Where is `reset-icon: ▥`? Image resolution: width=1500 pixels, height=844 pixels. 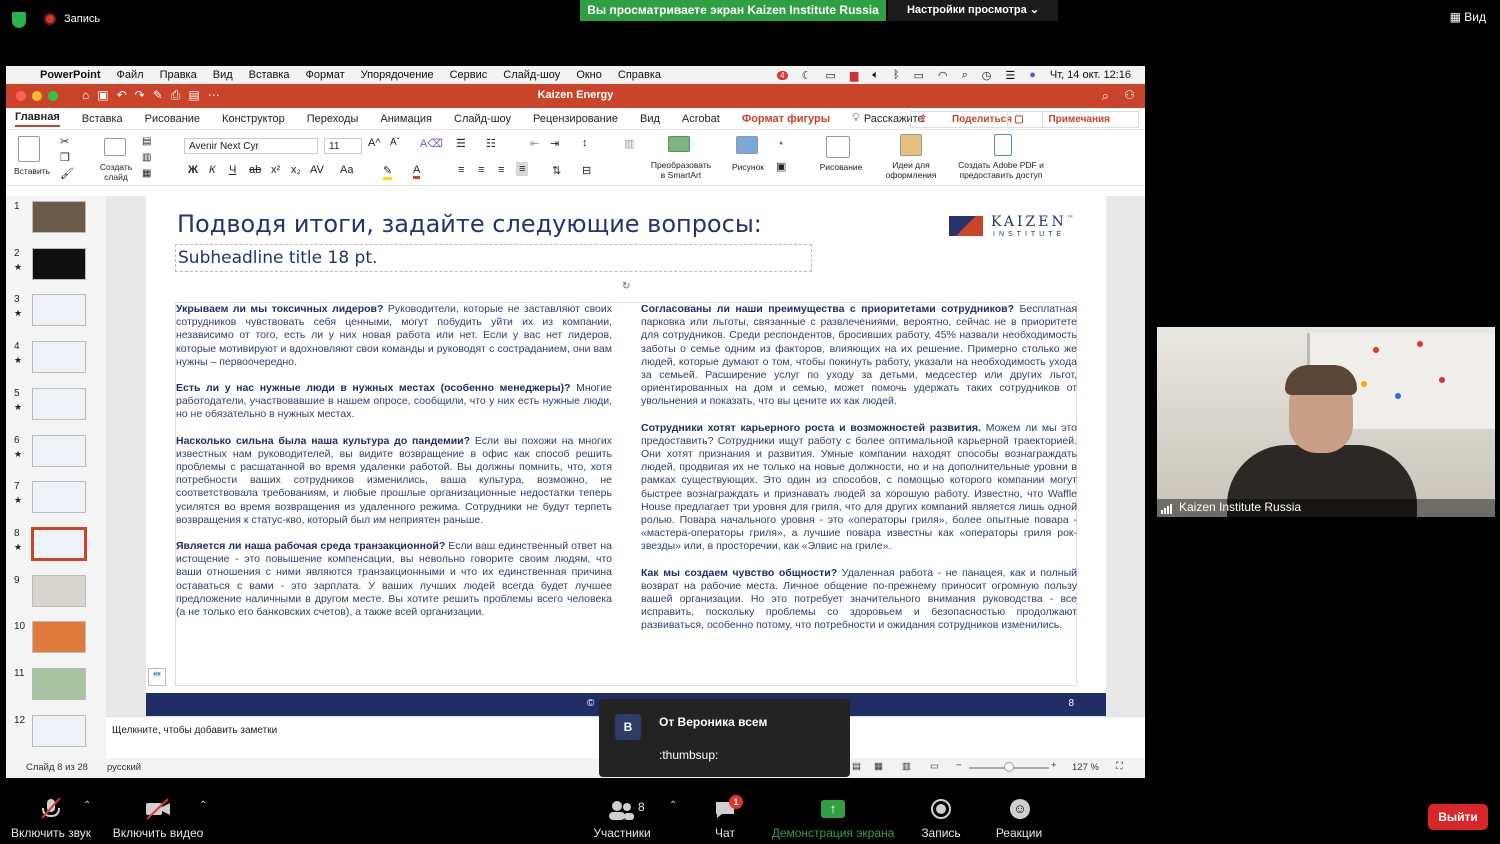
reset-icon: ▥ is located at coordinates (146, 157).